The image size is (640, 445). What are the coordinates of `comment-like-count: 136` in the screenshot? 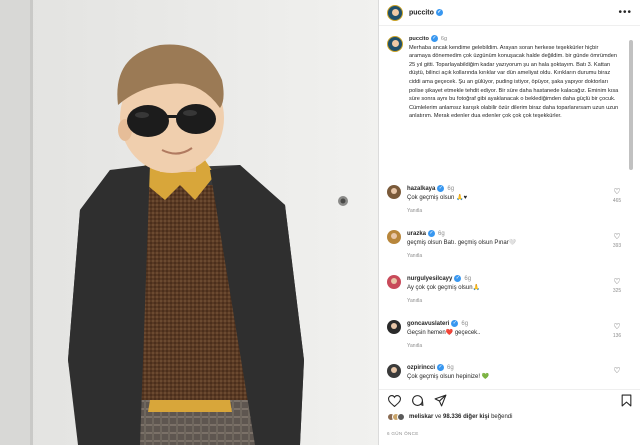 It's located at (617, 336).